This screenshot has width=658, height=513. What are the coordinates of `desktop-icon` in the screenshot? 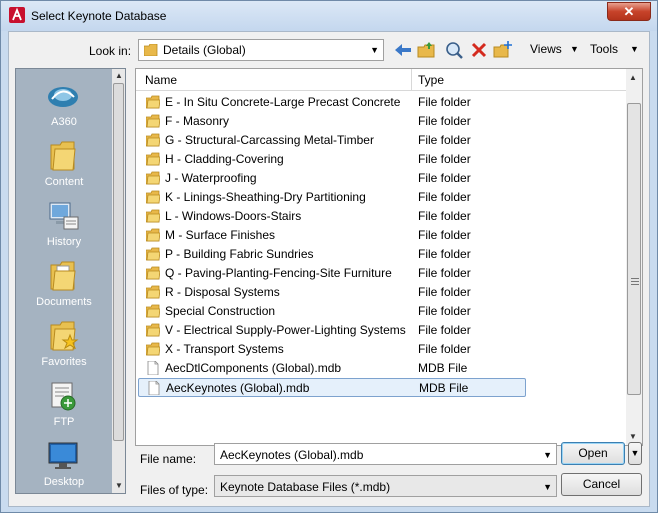 It's located at (63, 455).